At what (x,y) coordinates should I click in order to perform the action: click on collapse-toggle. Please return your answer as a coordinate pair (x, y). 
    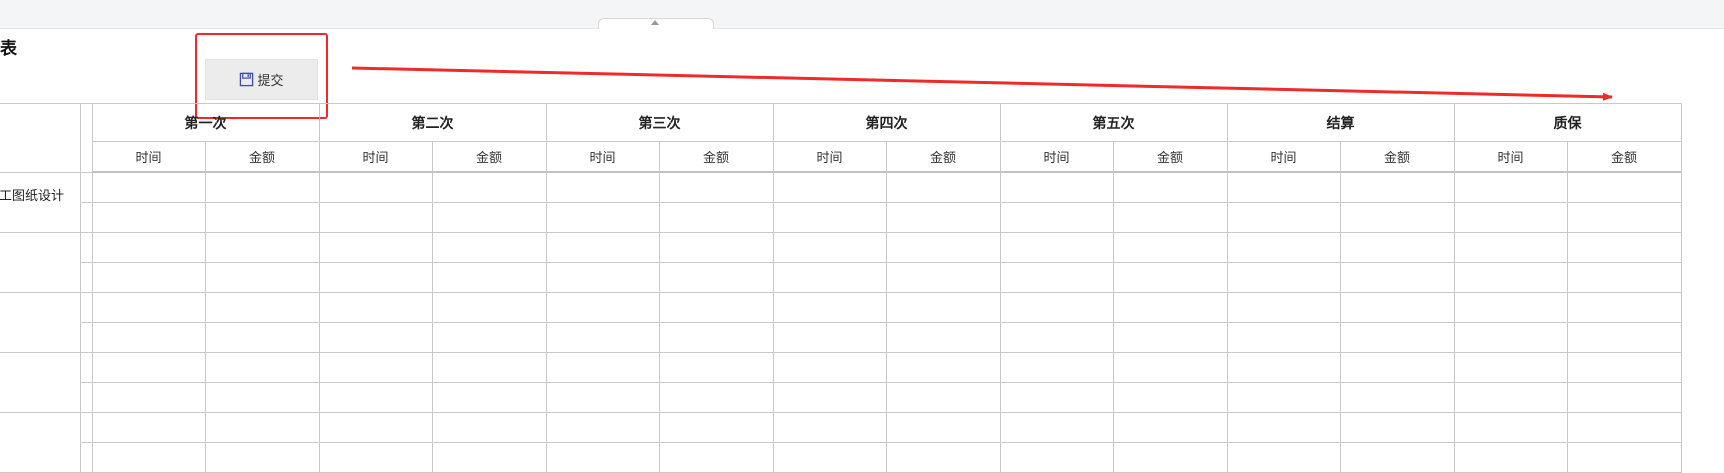
    Looking at the image, I should click on (656, 23).